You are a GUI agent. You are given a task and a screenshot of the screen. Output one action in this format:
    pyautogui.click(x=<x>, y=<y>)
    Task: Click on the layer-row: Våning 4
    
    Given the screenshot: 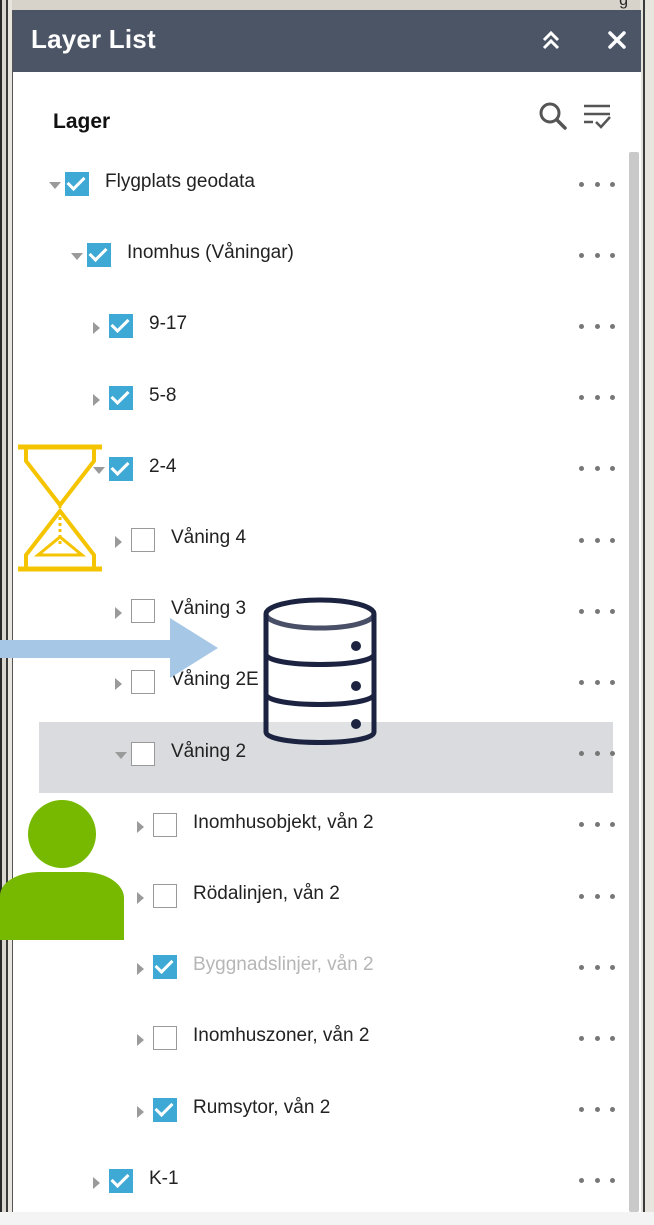 What is the action you would take?
    pyautogui.click(x=327, y=543)
    